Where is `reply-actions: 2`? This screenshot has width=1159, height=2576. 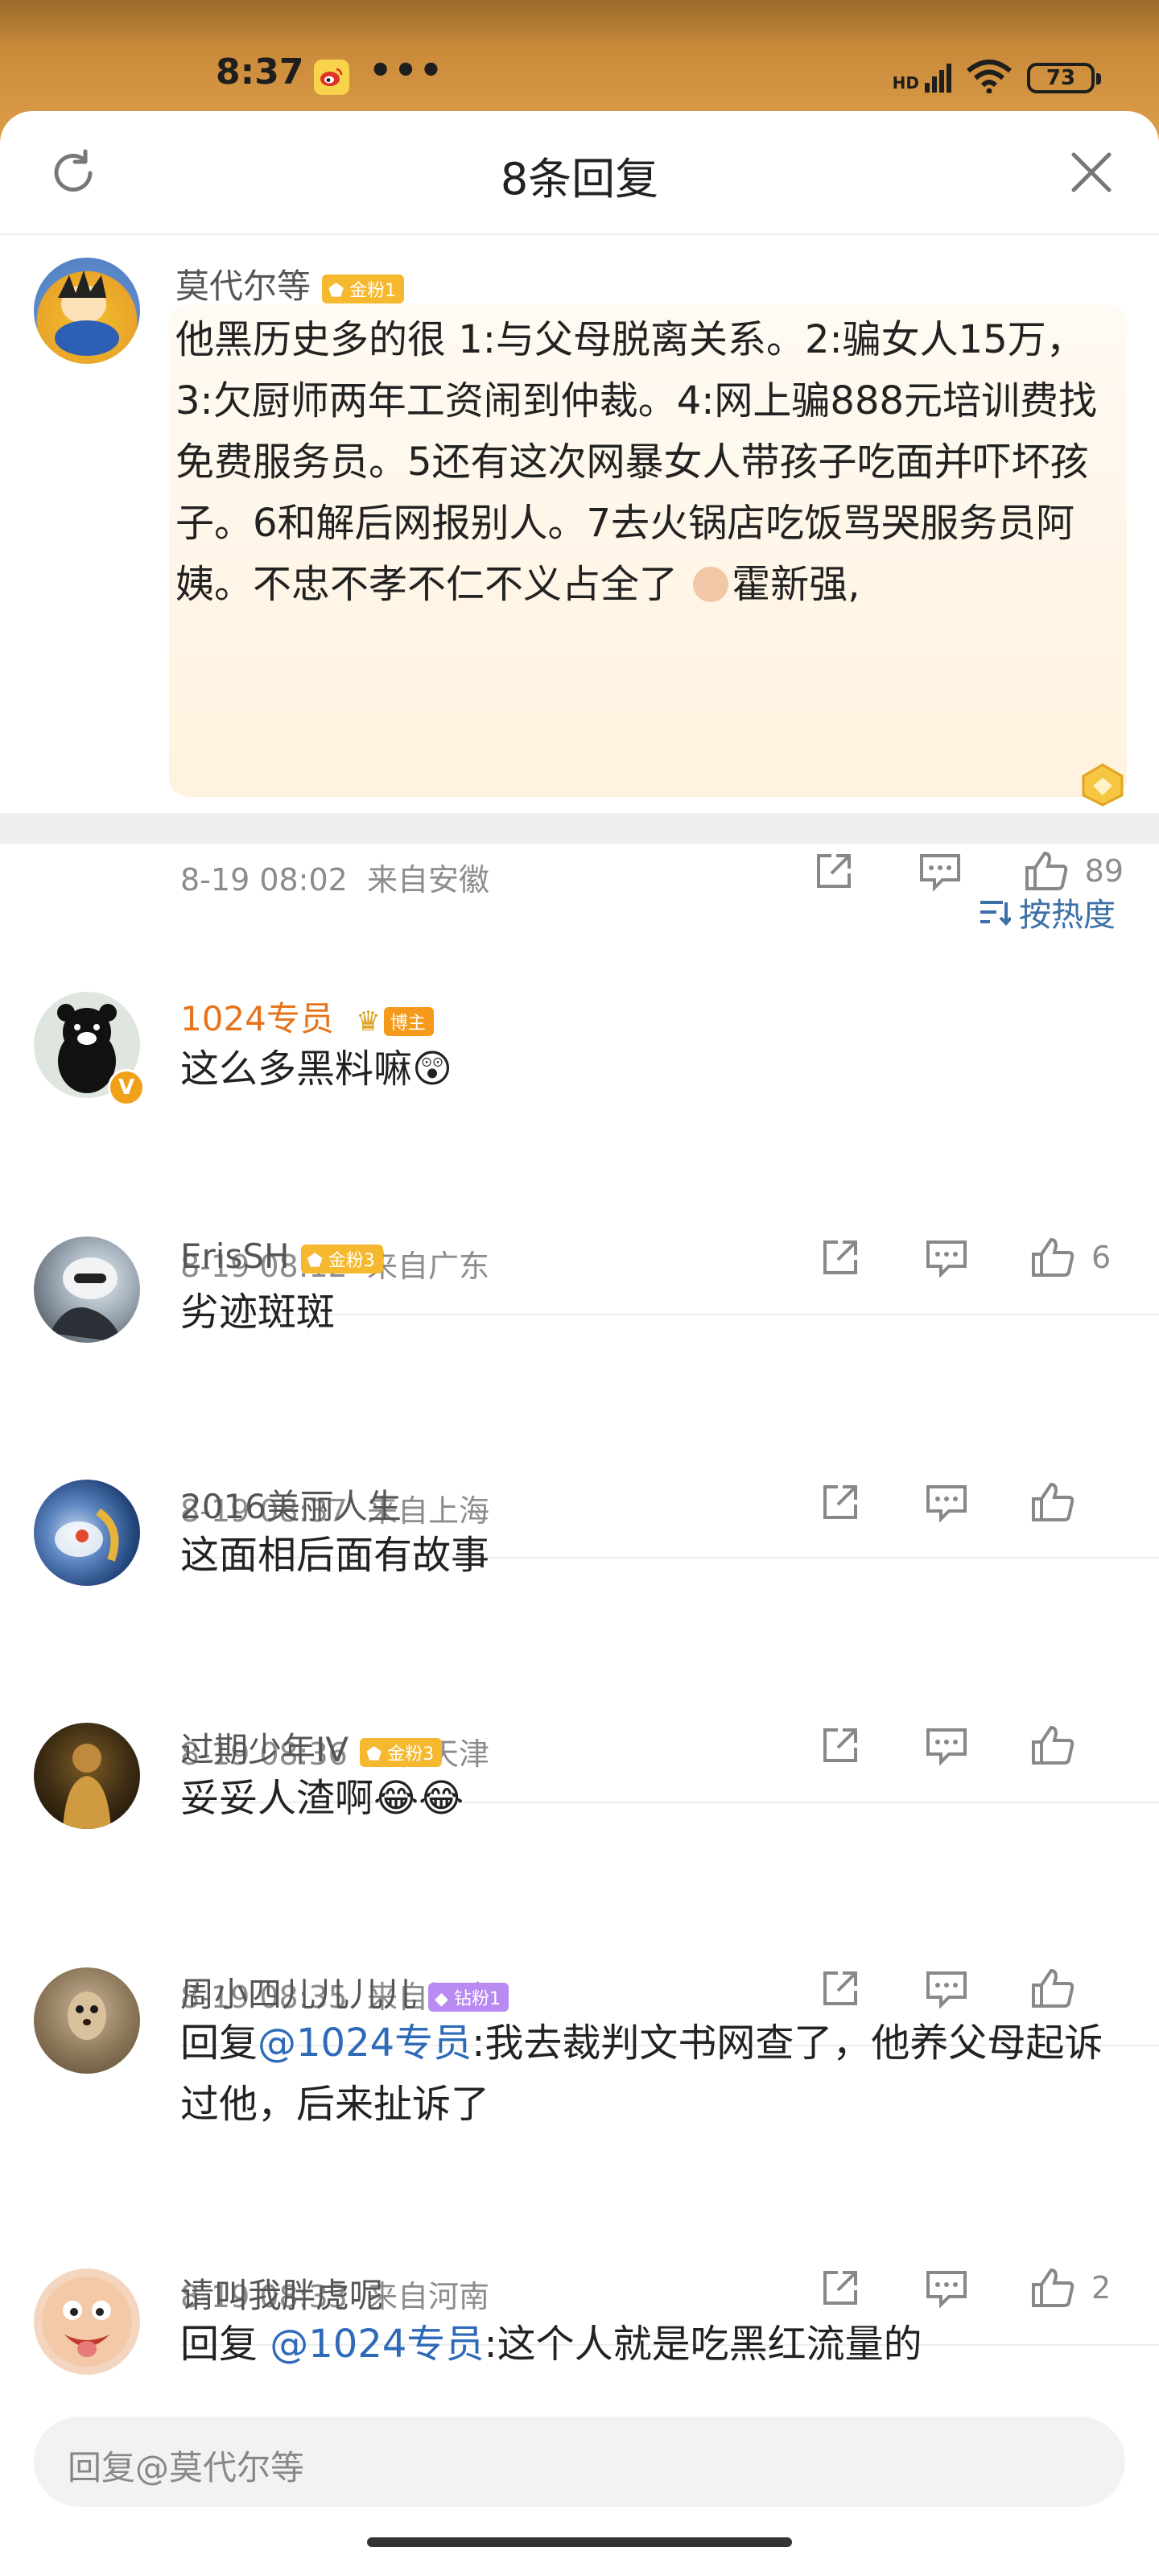
reply-actions: 2 is located at coordinates (941, 2288).